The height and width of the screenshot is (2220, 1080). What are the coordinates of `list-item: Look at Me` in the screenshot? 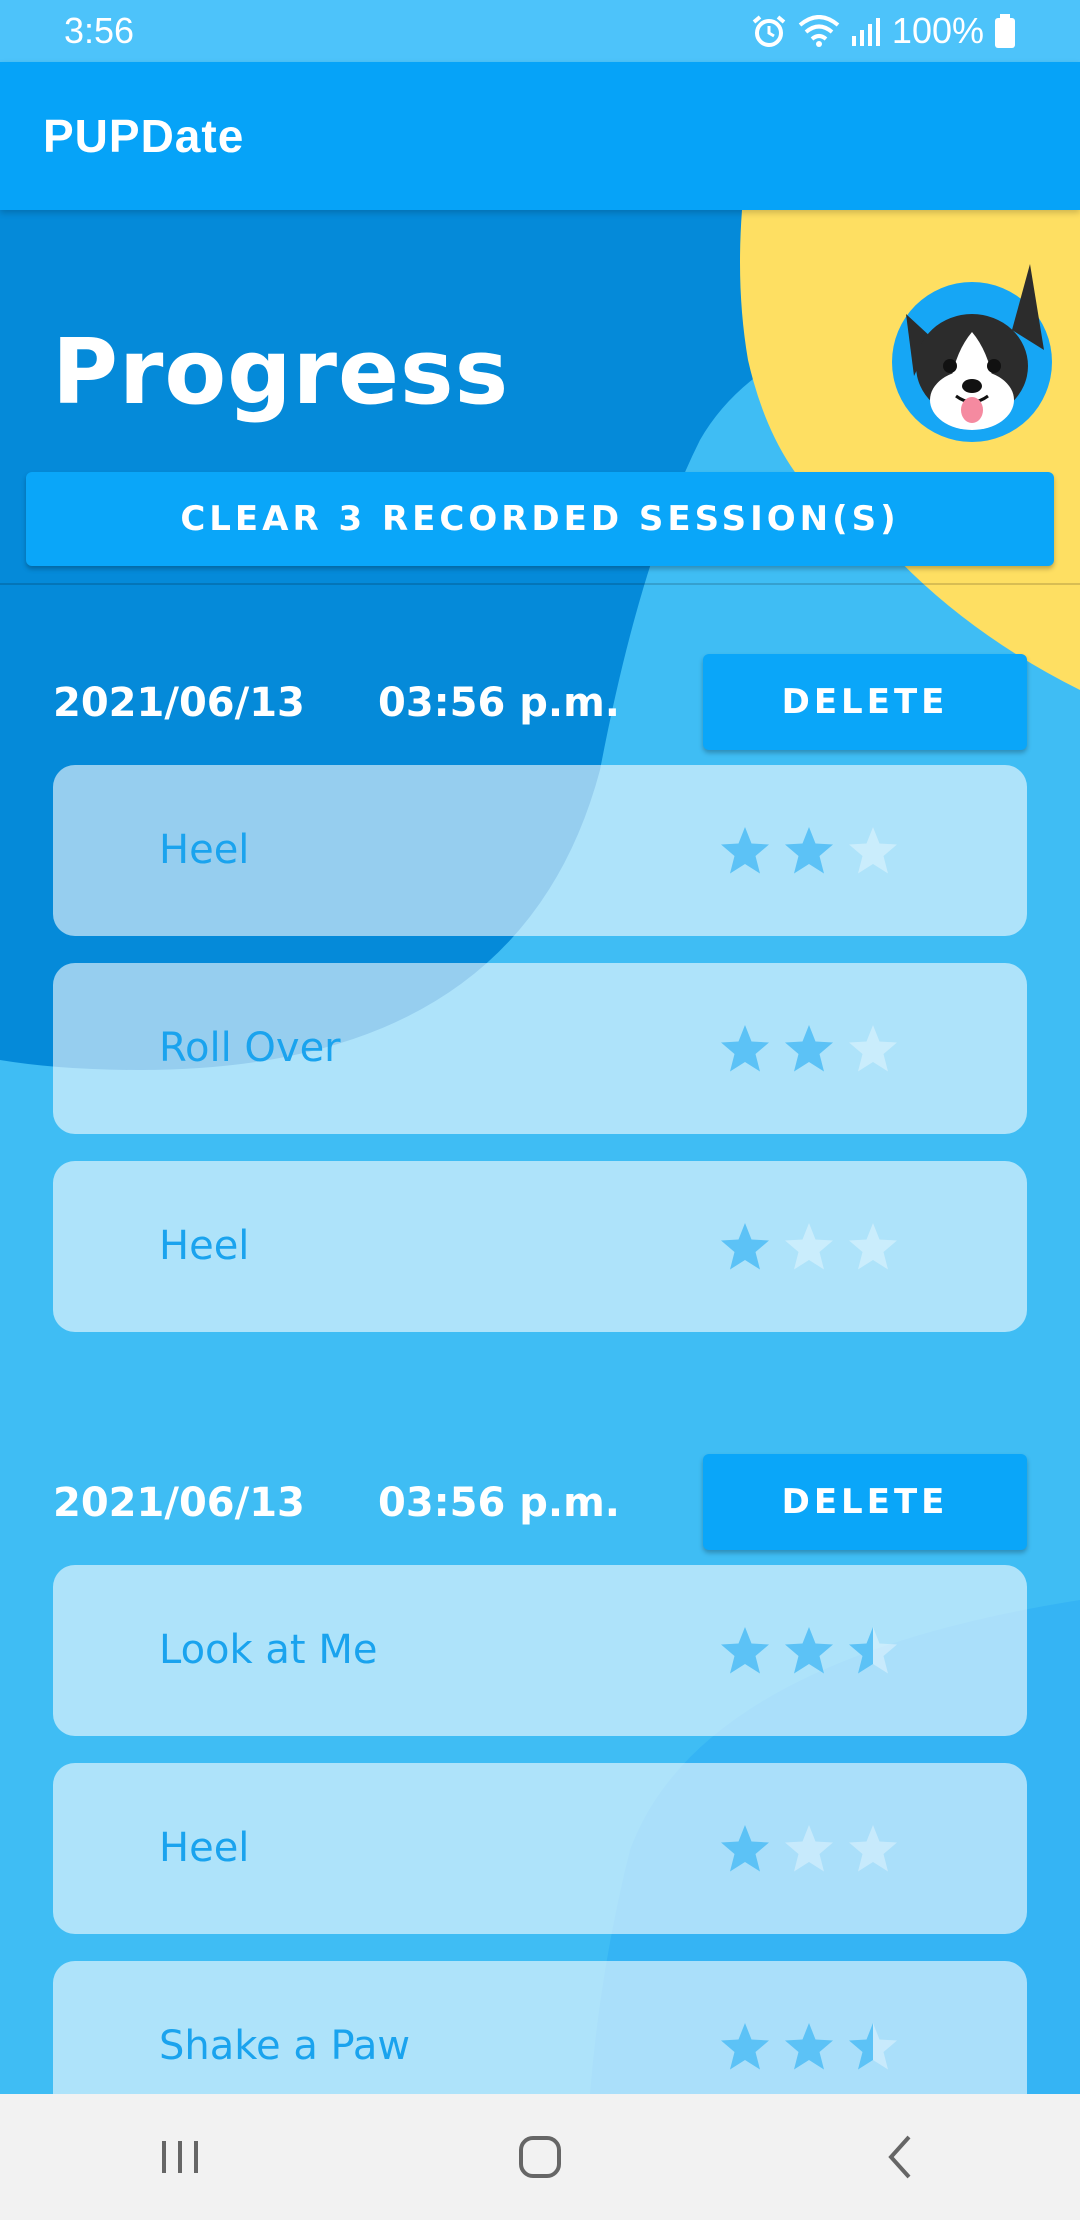 It's located at (540, 1650).